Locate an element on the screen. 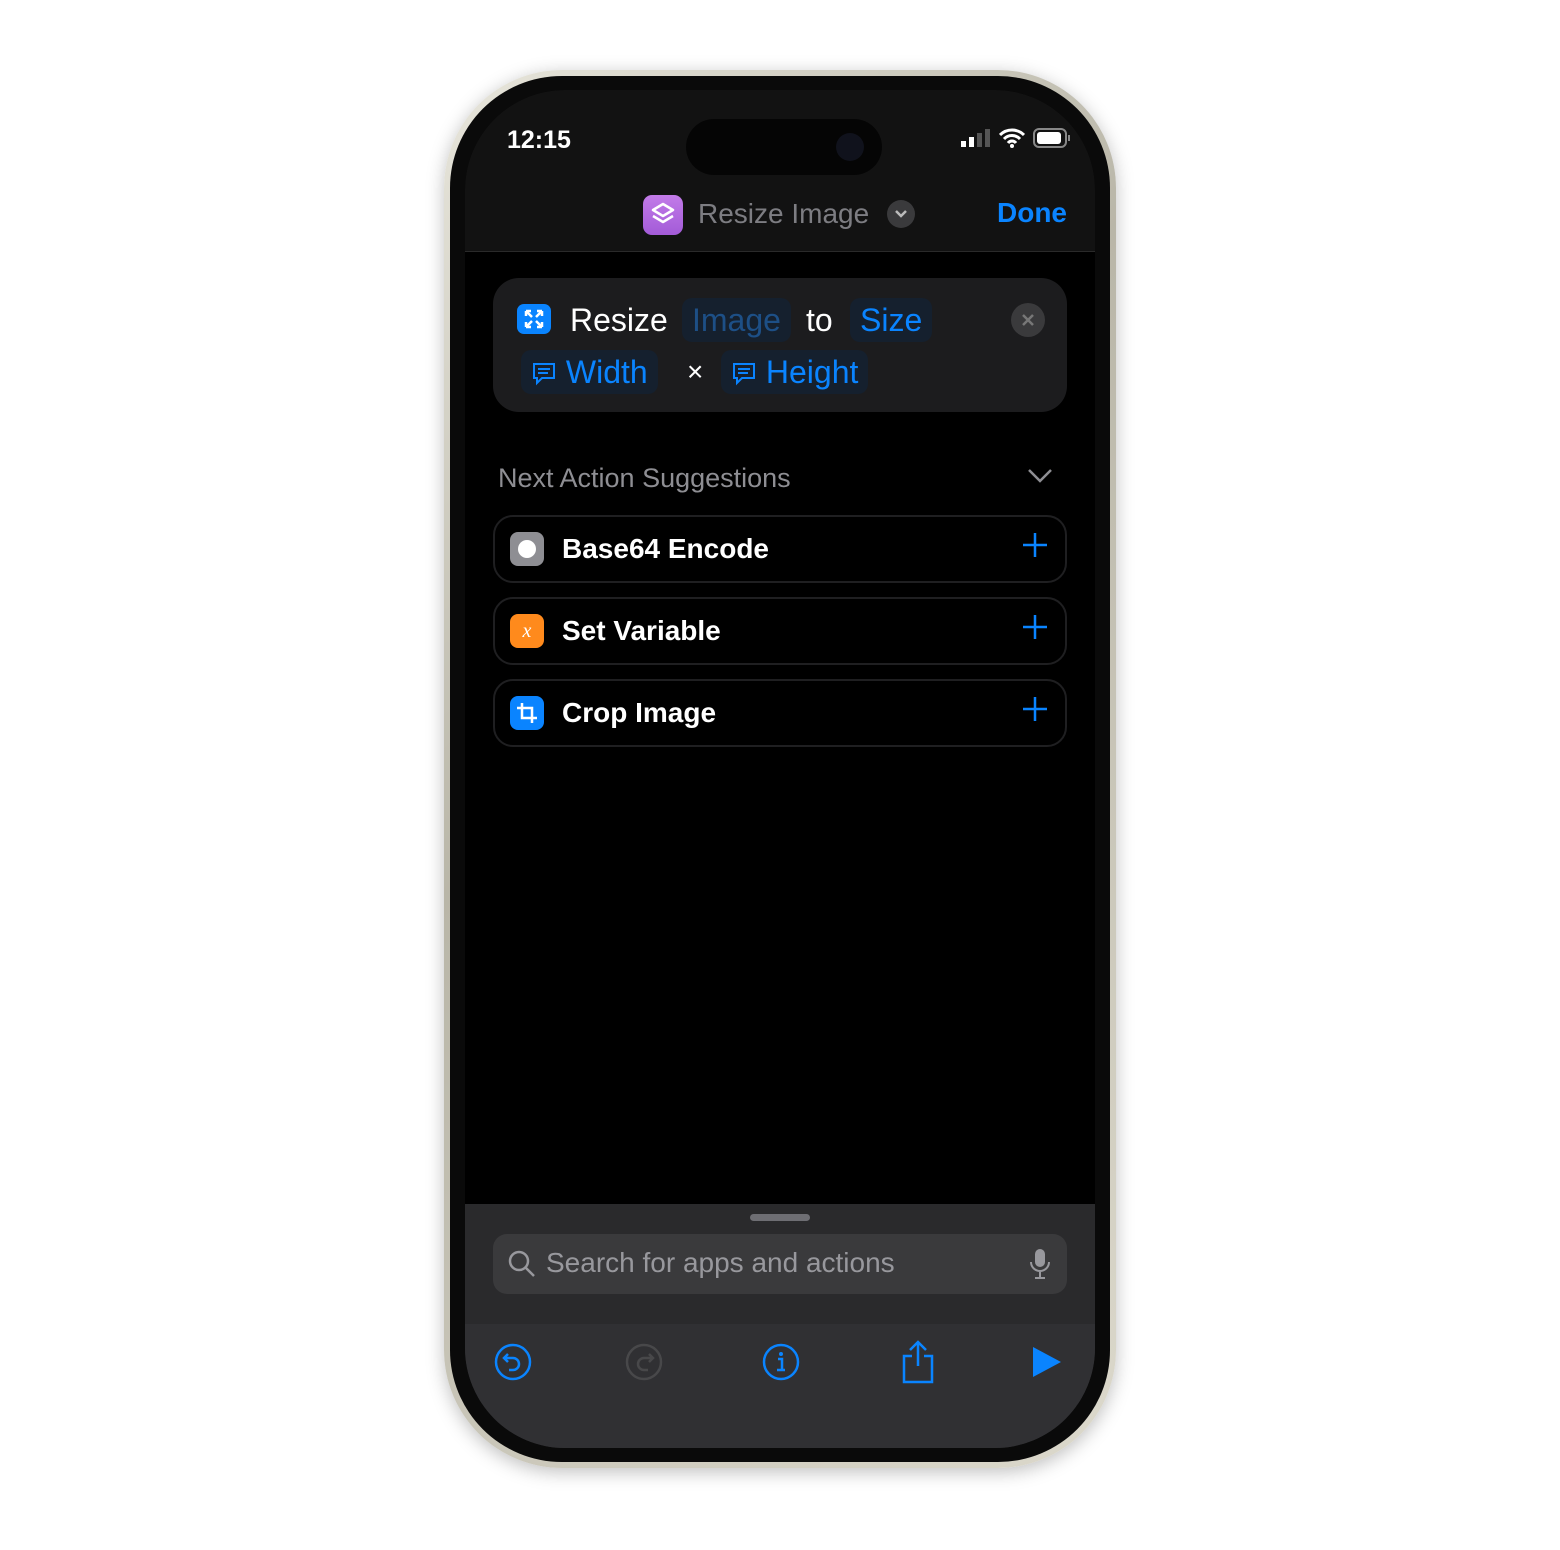 The height and width of the screenshot is (1550, 1560). status-icons is located at coordinates (1016, 138).